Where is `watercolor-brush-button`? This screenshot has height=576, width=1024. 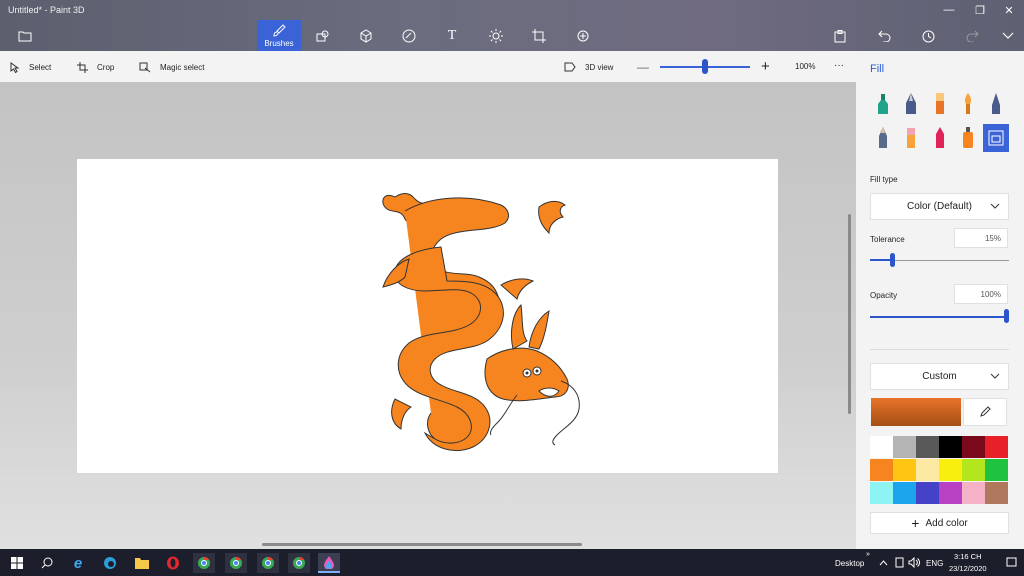 watercolor-brush-button is located at coordinates (968, 104).